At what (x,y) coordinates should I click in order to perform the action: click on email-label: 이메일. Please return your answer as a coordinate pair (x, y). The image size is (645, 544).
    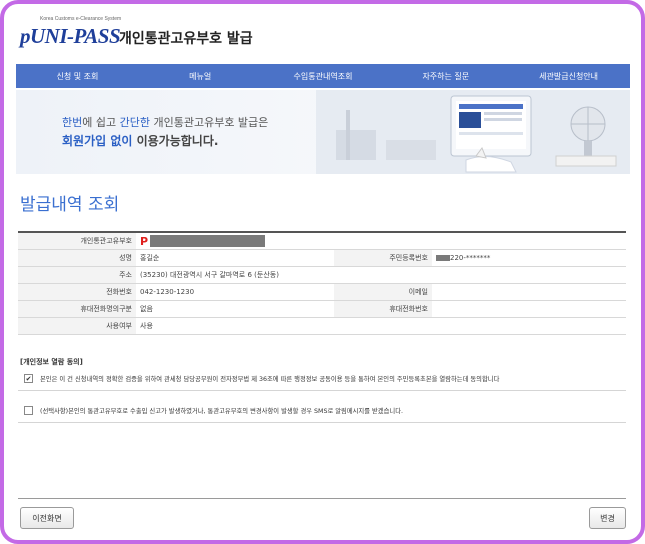
    Looking at the image, I should click on (383, 292).